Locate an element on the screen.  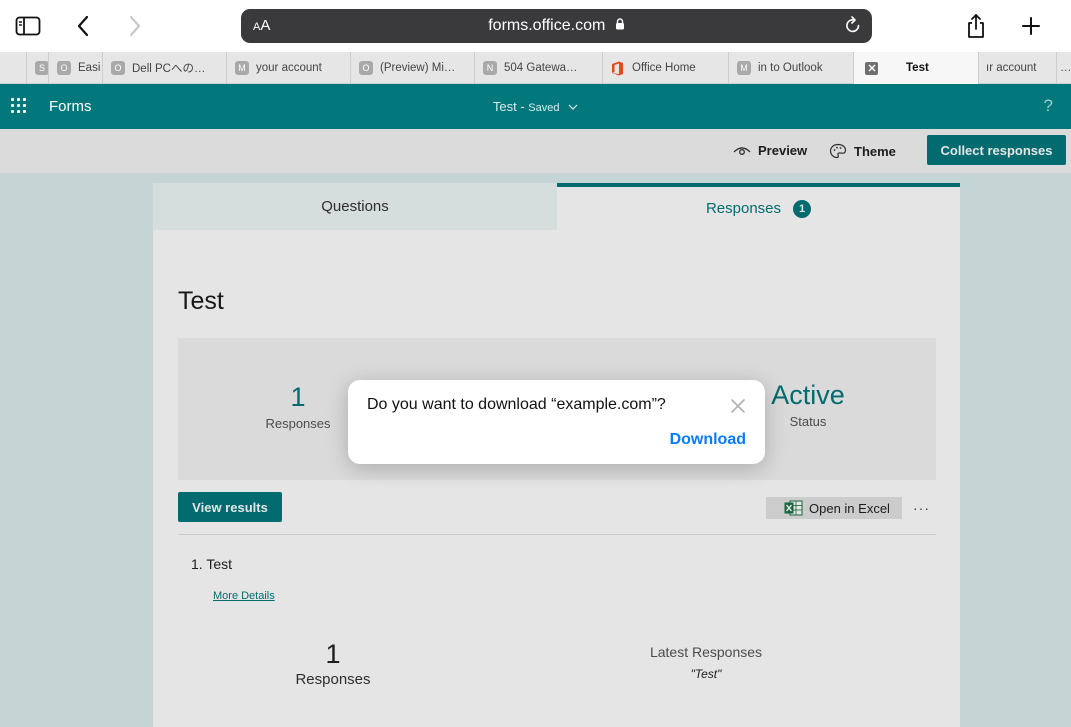
sidebar-icon is located at coordinates (28, 26).